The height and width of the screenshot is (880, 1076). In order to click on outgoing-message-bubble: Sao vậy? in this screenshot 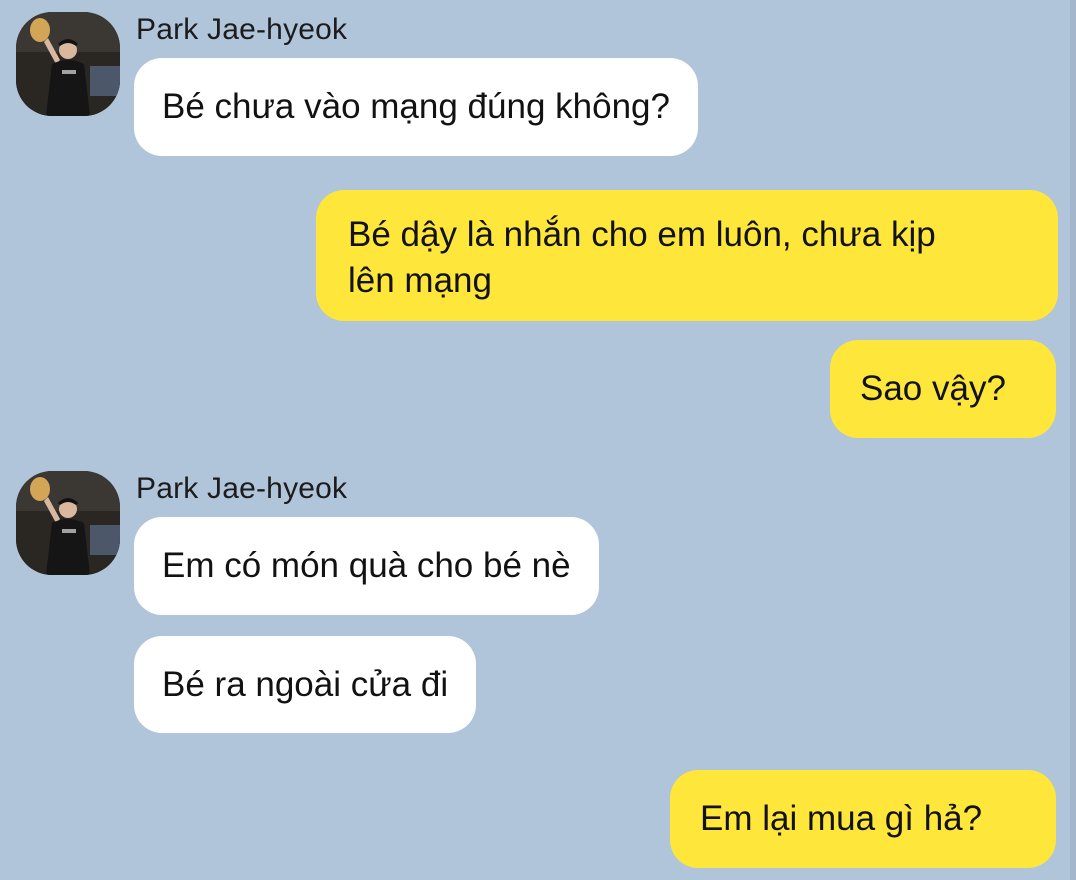, I will do `click(943, 389)`.